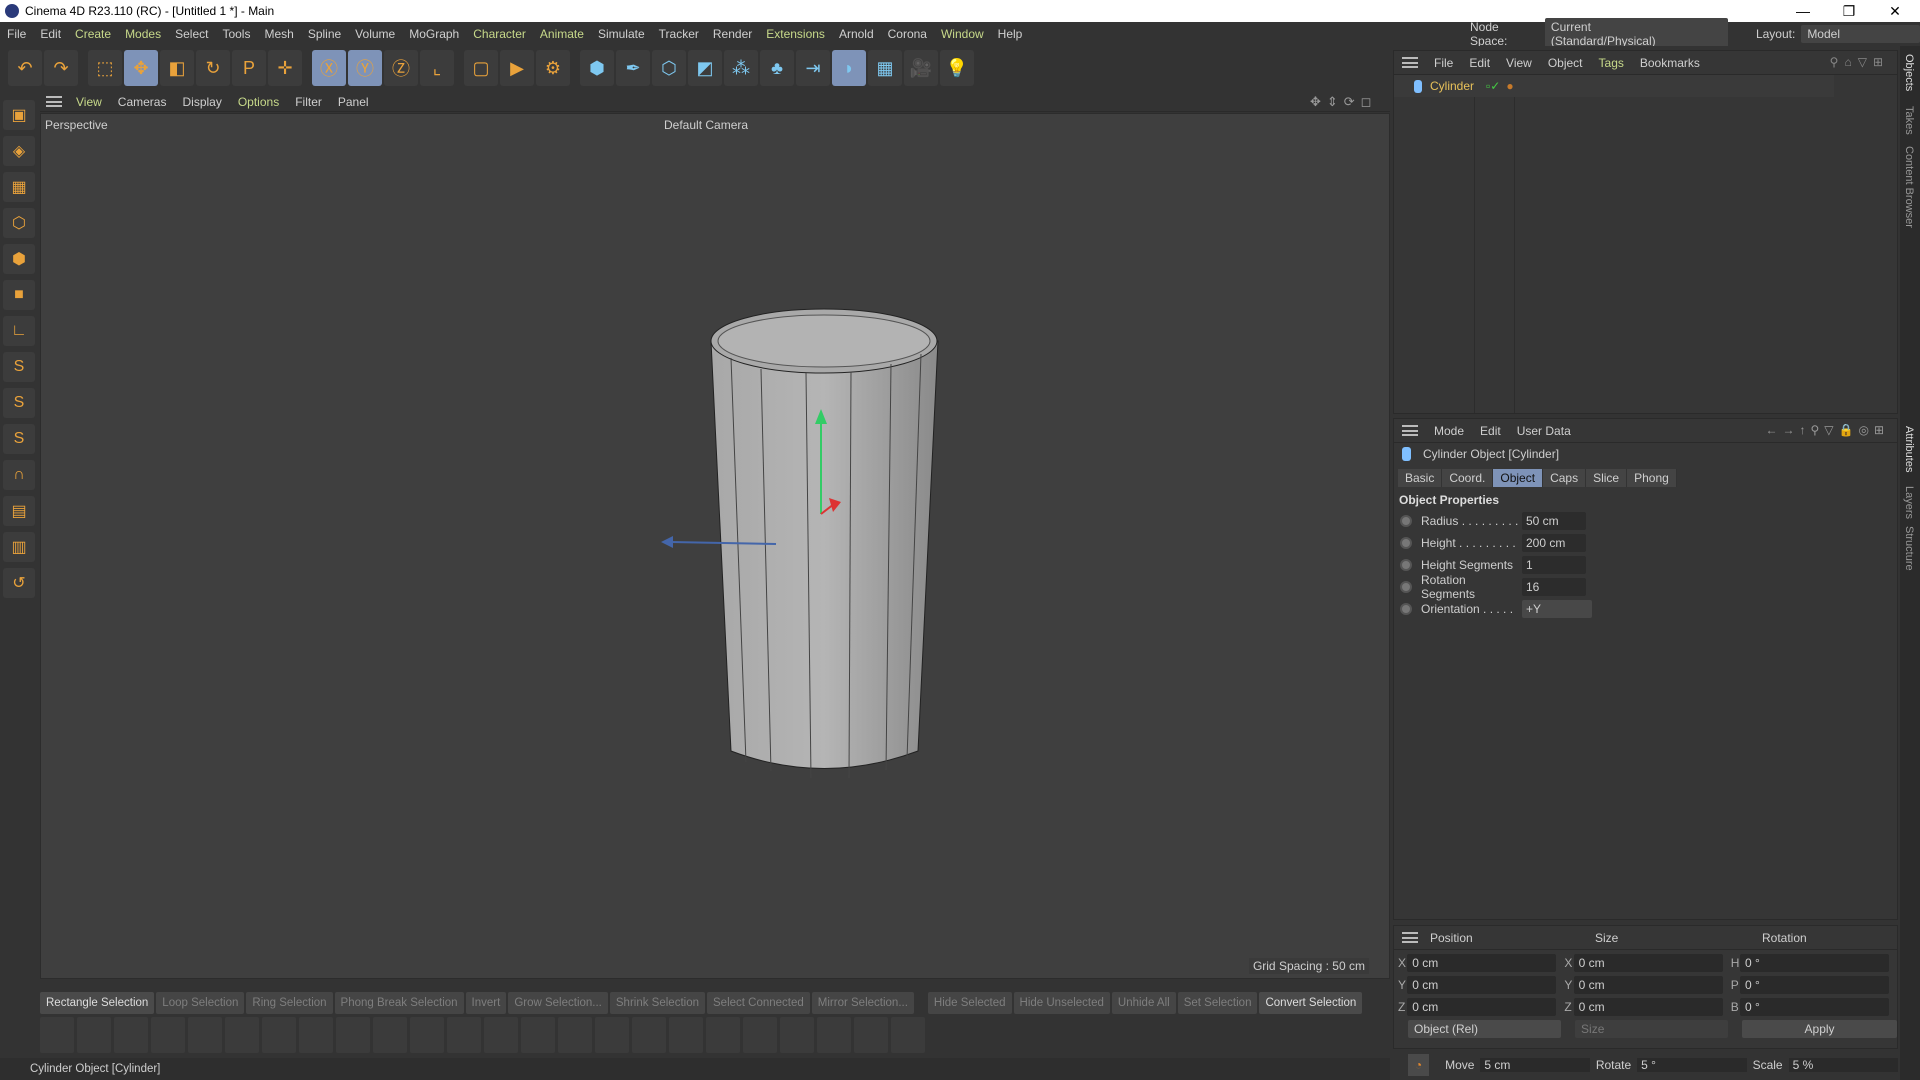 This screenshot has height=1080, width=1920. I want to click on objects-menu-object: Object, so click(1565, 63).